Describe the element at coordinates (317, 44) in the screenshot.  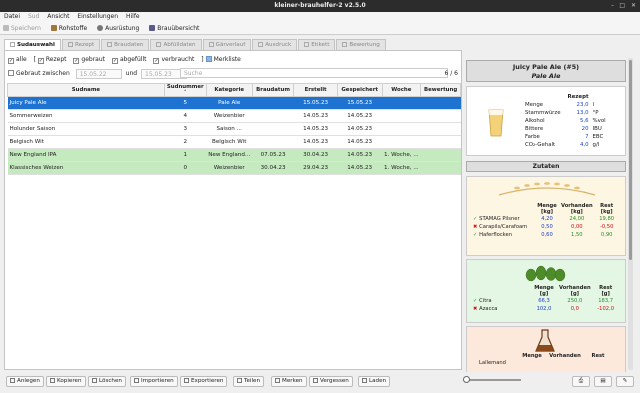
I see `tab-etikett: Etikett` at that location.